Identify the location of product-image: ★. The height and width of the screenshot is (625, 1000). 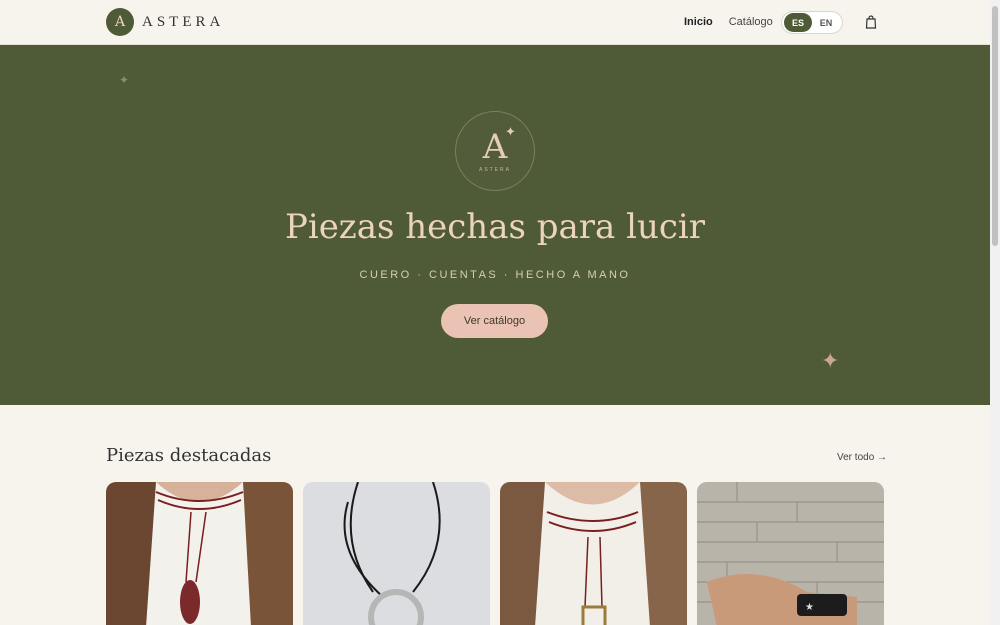
(790, 553).